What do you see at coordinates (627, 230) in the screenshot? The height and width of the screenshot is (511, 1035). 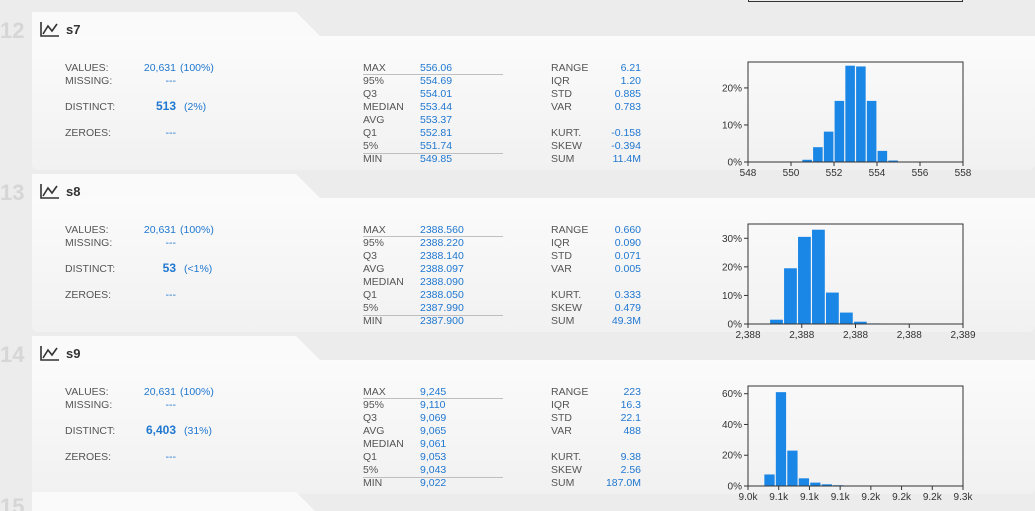 I see `stat-value: 0.660` at bounding box center [627, 230].